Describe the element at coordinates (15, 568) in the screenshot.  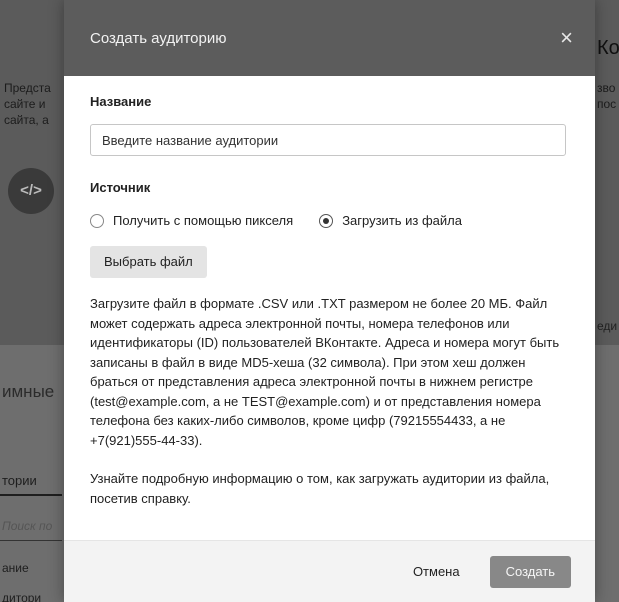
I see `bg-column-name: ание` at that location.